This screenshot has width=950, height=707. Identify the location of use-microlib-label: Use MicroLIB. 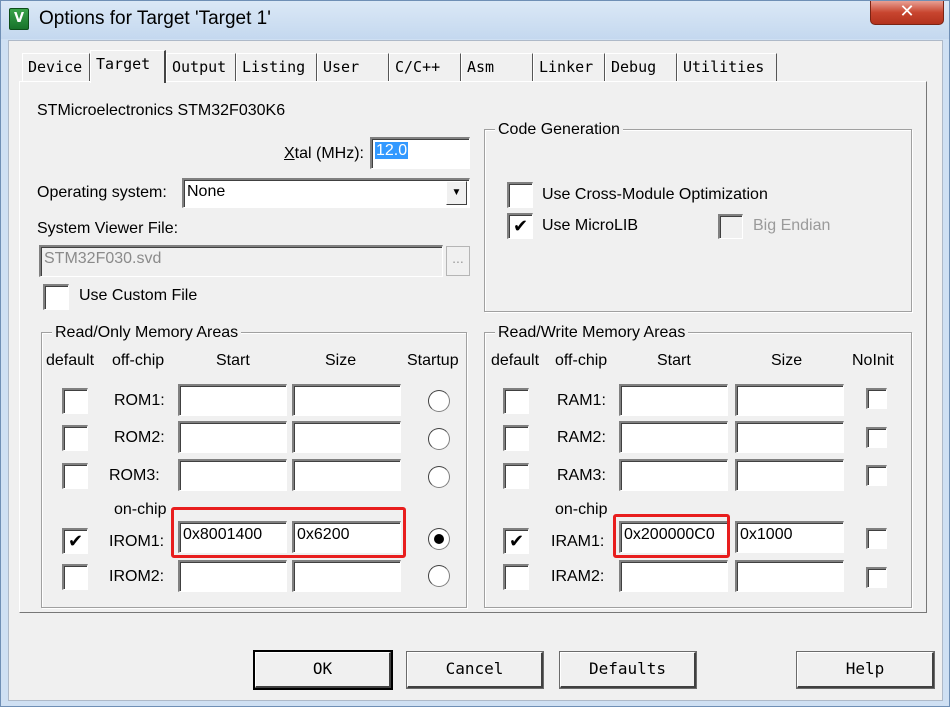
(590, 225).